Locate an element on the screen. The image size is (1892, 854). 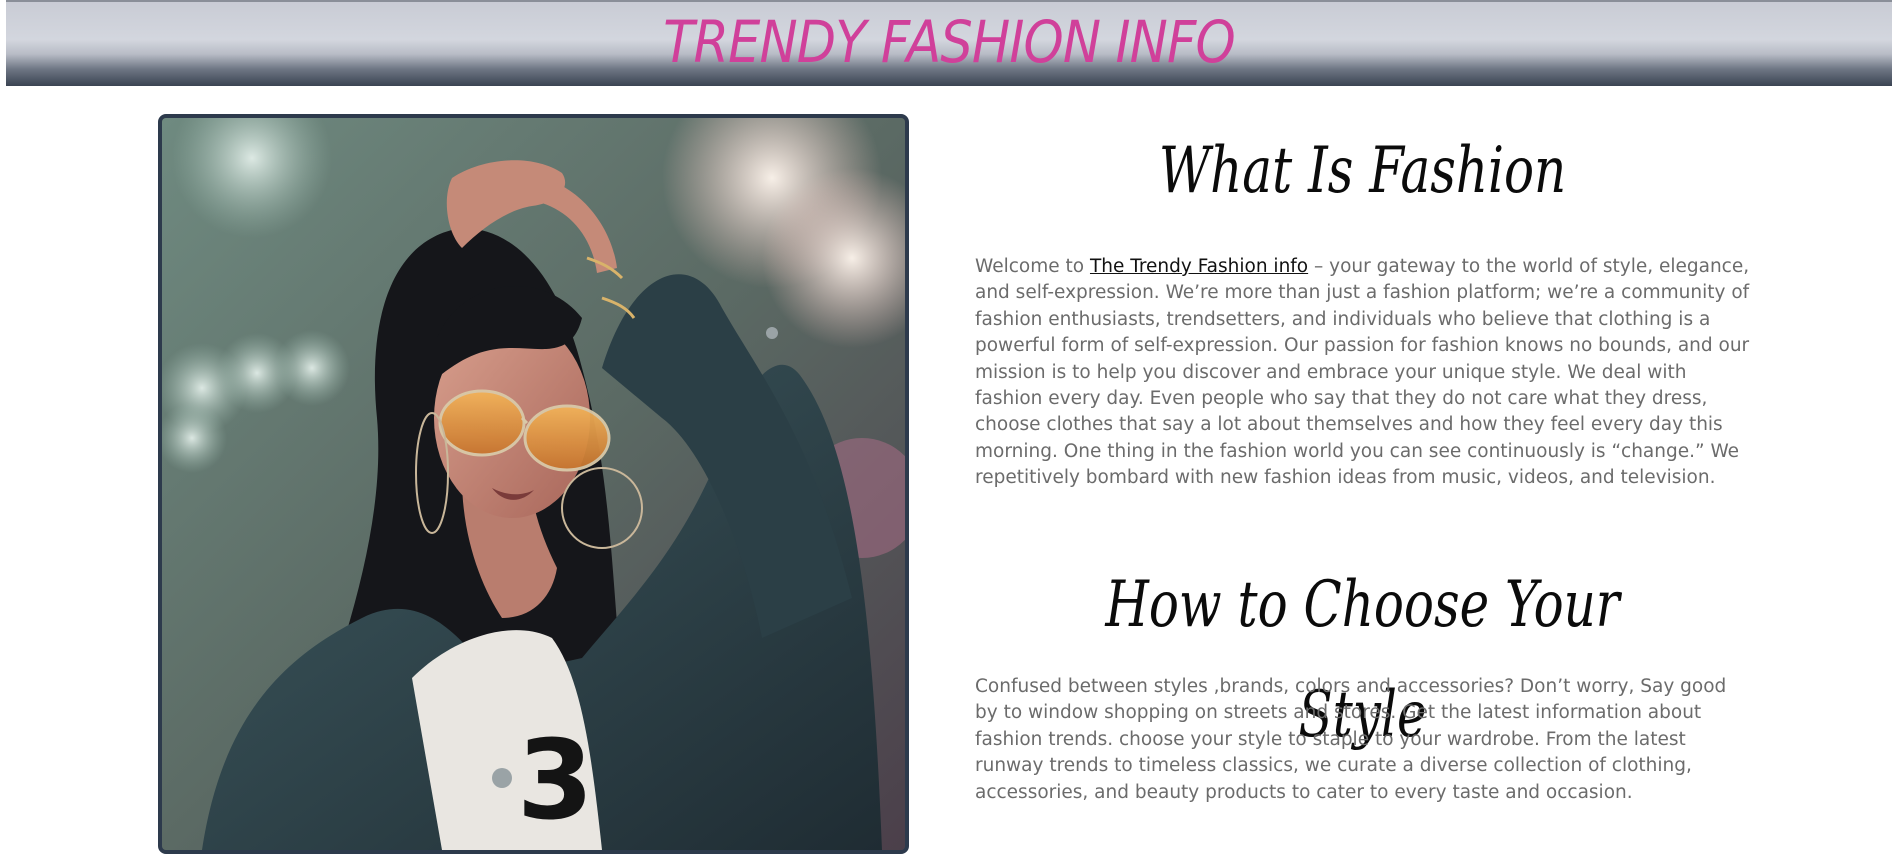
site-header: TRENDY FASHION INFO is located at coordinates (949, 43).